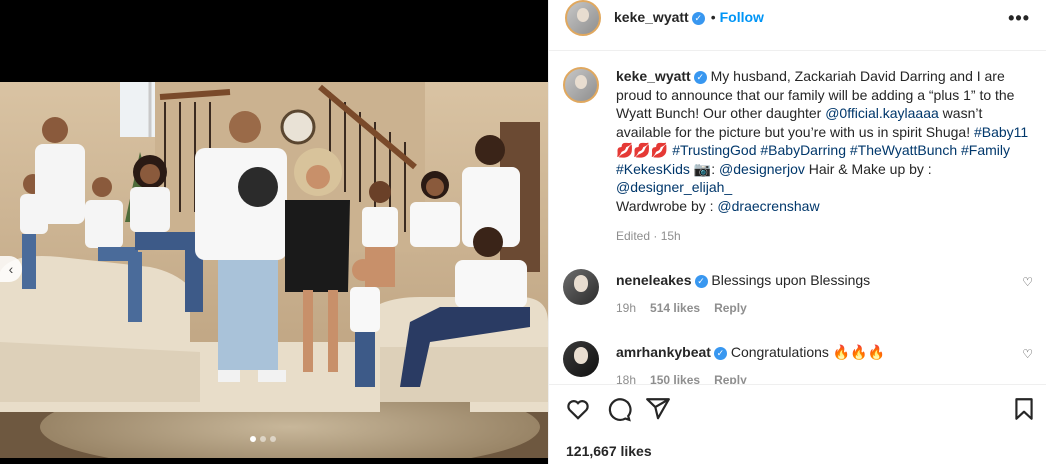 Image resolution: width=1046 pixels, height=464 pixels. Describe the element at coordinates (658, 409) in the screenshot. I see `share-send-icon` at that location.